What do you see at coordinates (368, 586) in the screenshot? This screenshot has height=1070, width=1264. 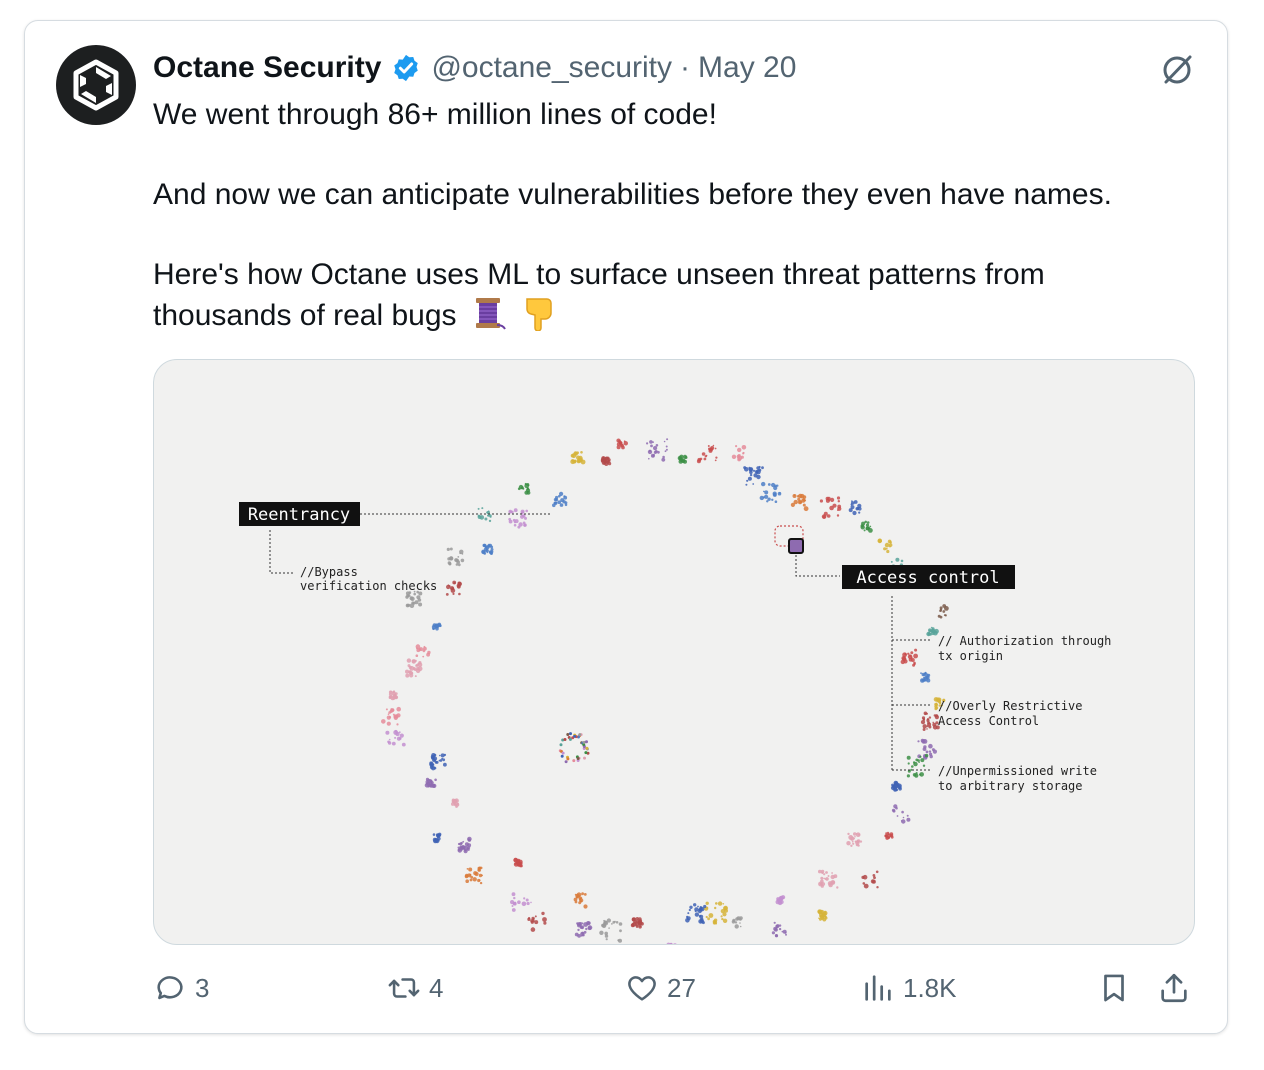 I see `reentrancy-note: verification checks` at bounding box center [368, 586].